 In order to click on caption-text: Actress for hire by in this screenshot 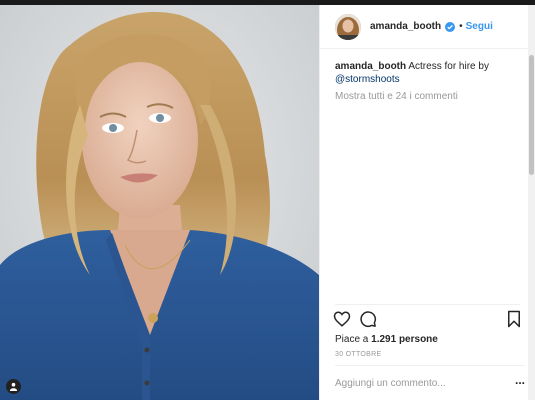, I will do `click(448, 66)`.